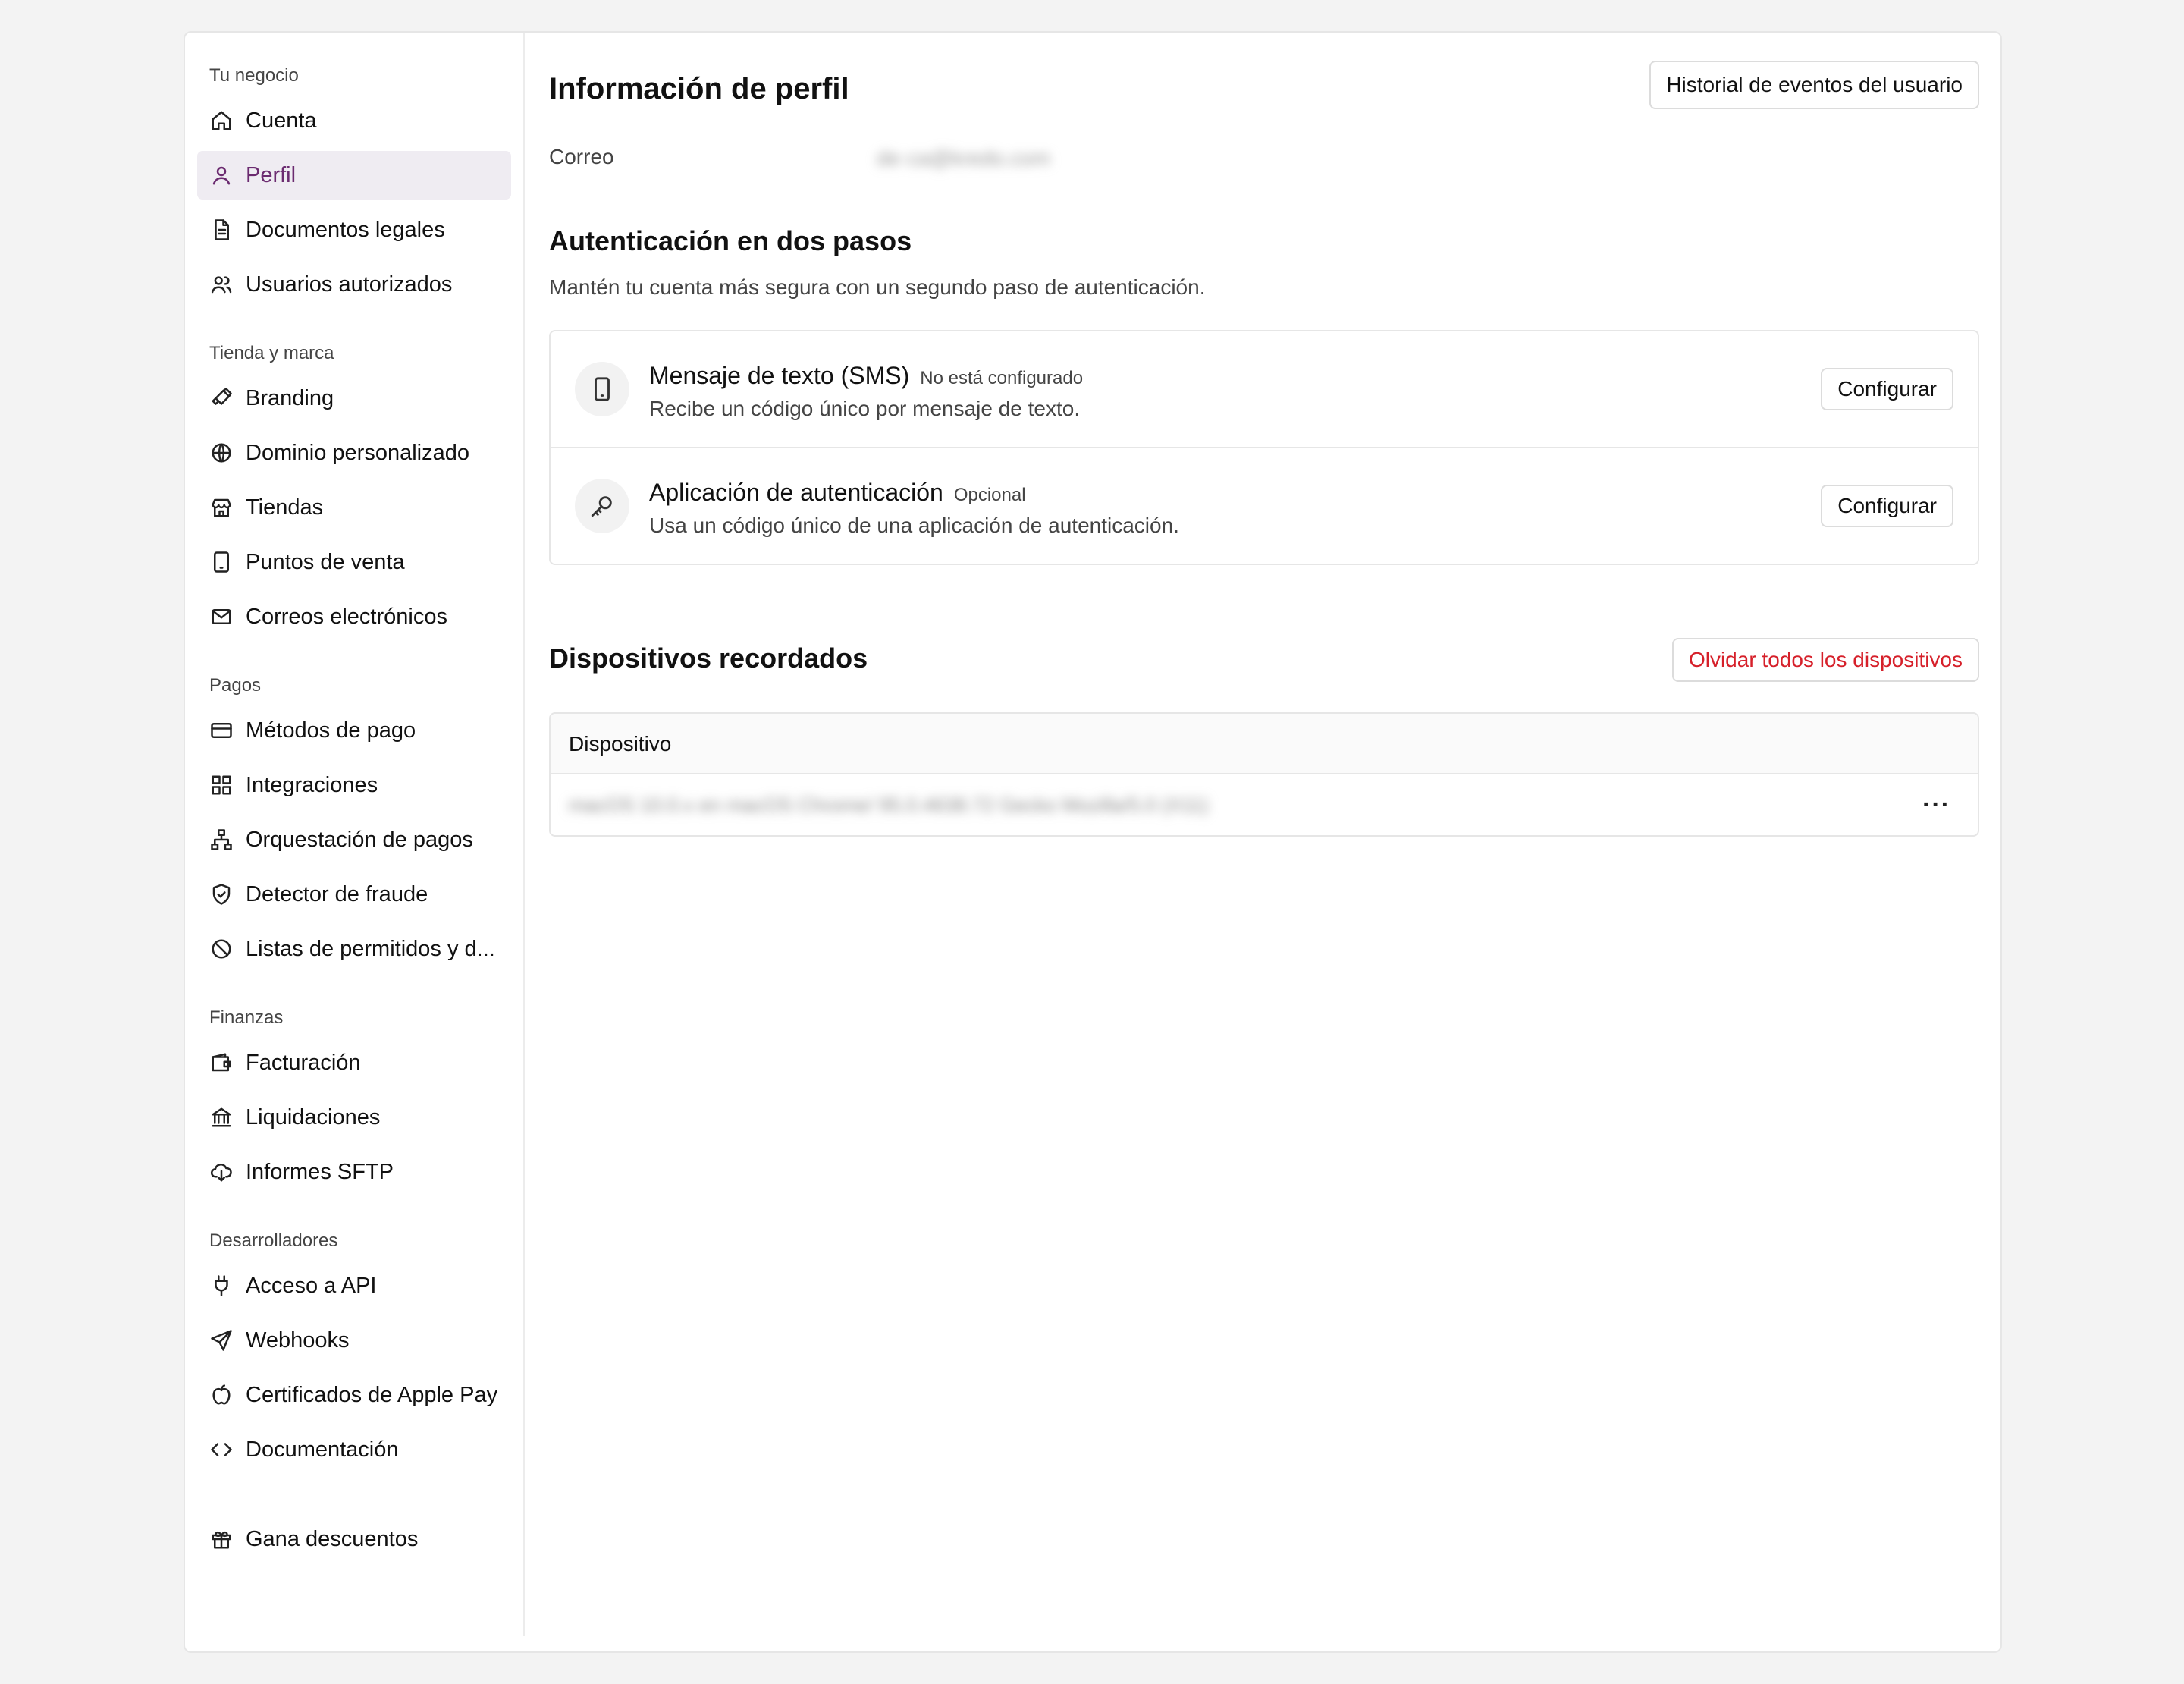 The image size is (2184, 1684). What do you see at coordinates (602, 389) in the screenshot?
I see `phone-icon` at bounding box center [602, 389].